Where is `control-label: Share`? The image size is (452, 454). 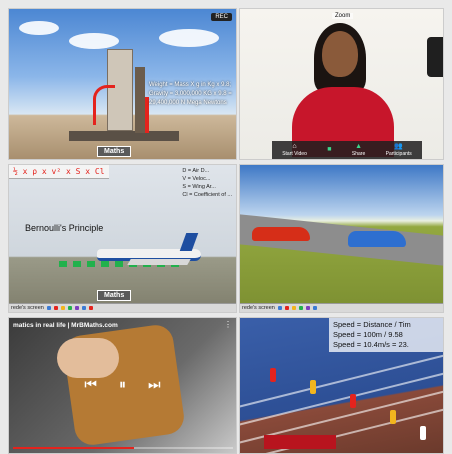 control-label: Share is located at coordinates (358, 154).